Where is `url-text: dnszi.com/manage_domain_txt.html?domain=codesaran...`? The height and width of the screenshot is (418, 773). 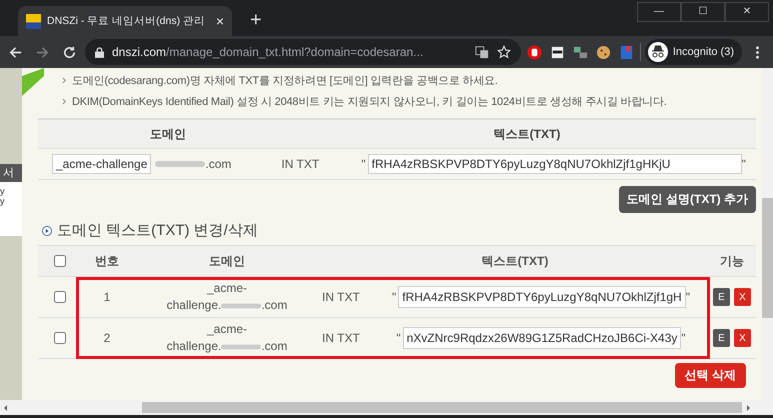
url-text: dnszi.com/manage_domain_txt.html?domain=codesaran... is located at coordinates (268, 52).